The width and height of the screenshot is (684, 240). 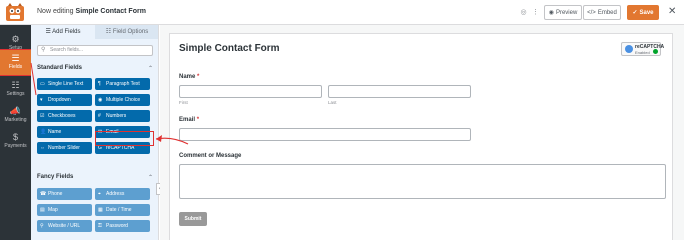 I want to click on field-button-recaptcha: GreCAPTCHA, so click(x=122, y=148).